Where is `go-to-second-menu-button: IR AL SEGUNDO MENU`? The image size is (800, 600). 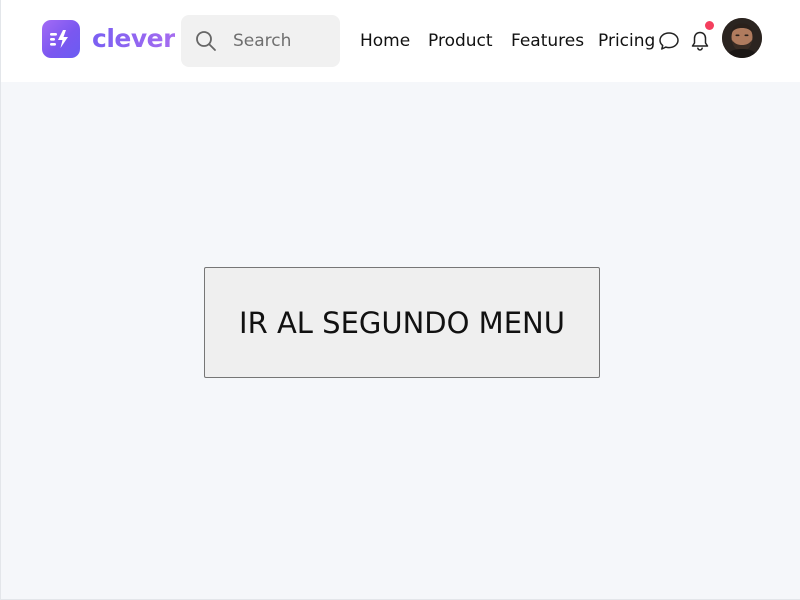
go-to-second-menu-button: IR AL SEGUNDO MENU is located at coordinates (402, 322).